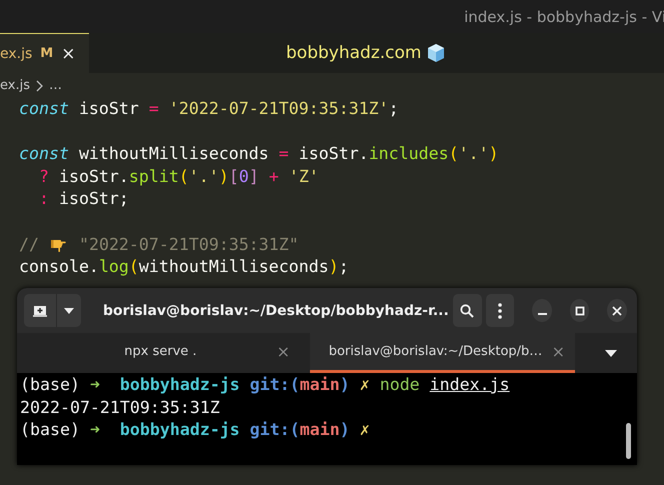 Image resolution: width=664 pixels, height=485 pixels. I want to click on search-button, so click(467, 310).